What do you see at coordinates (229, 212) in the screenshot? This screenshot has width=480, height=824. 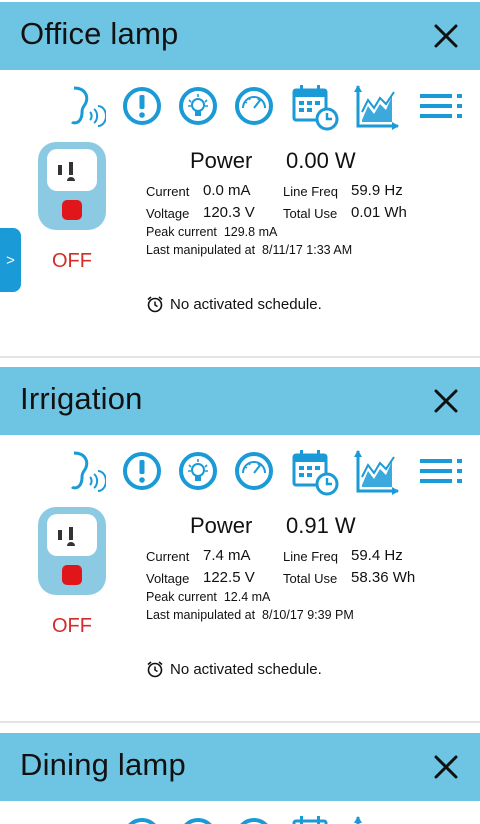 I see `voltage-value: 120.3 V` at bounding box center [229, 212].